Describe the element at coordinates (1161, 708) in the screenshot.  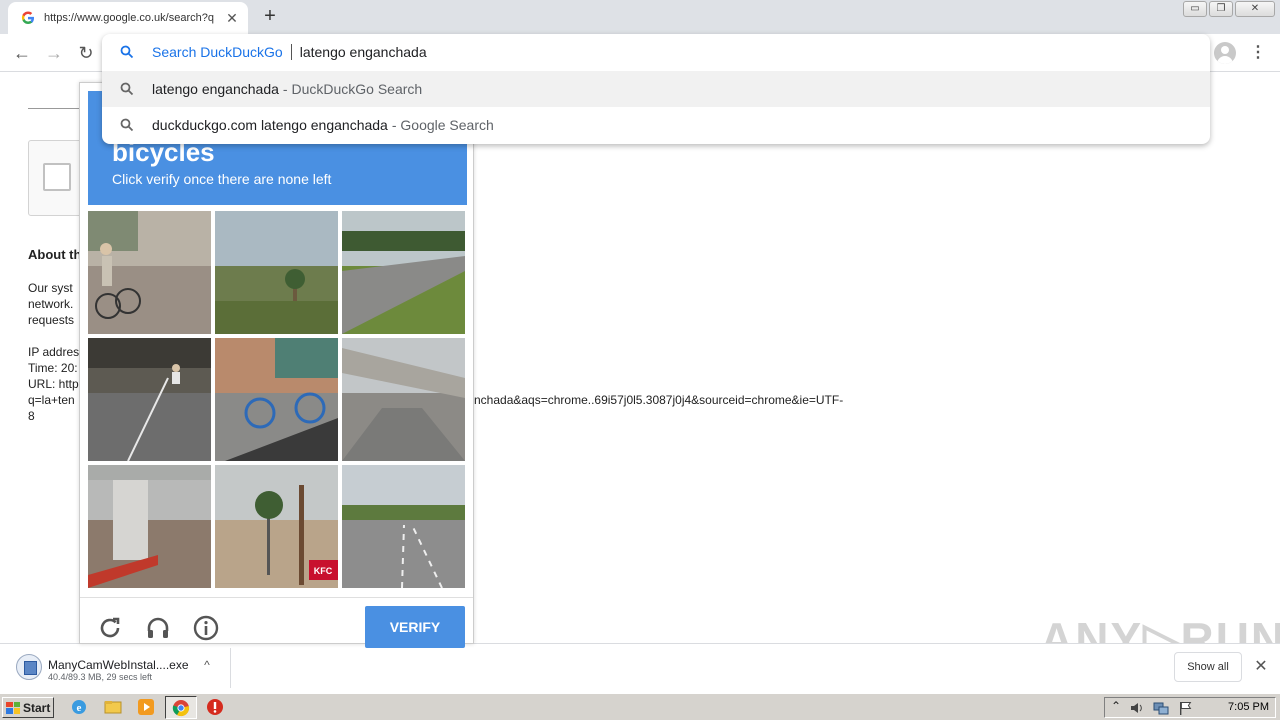
I see `network-icon` at that location.